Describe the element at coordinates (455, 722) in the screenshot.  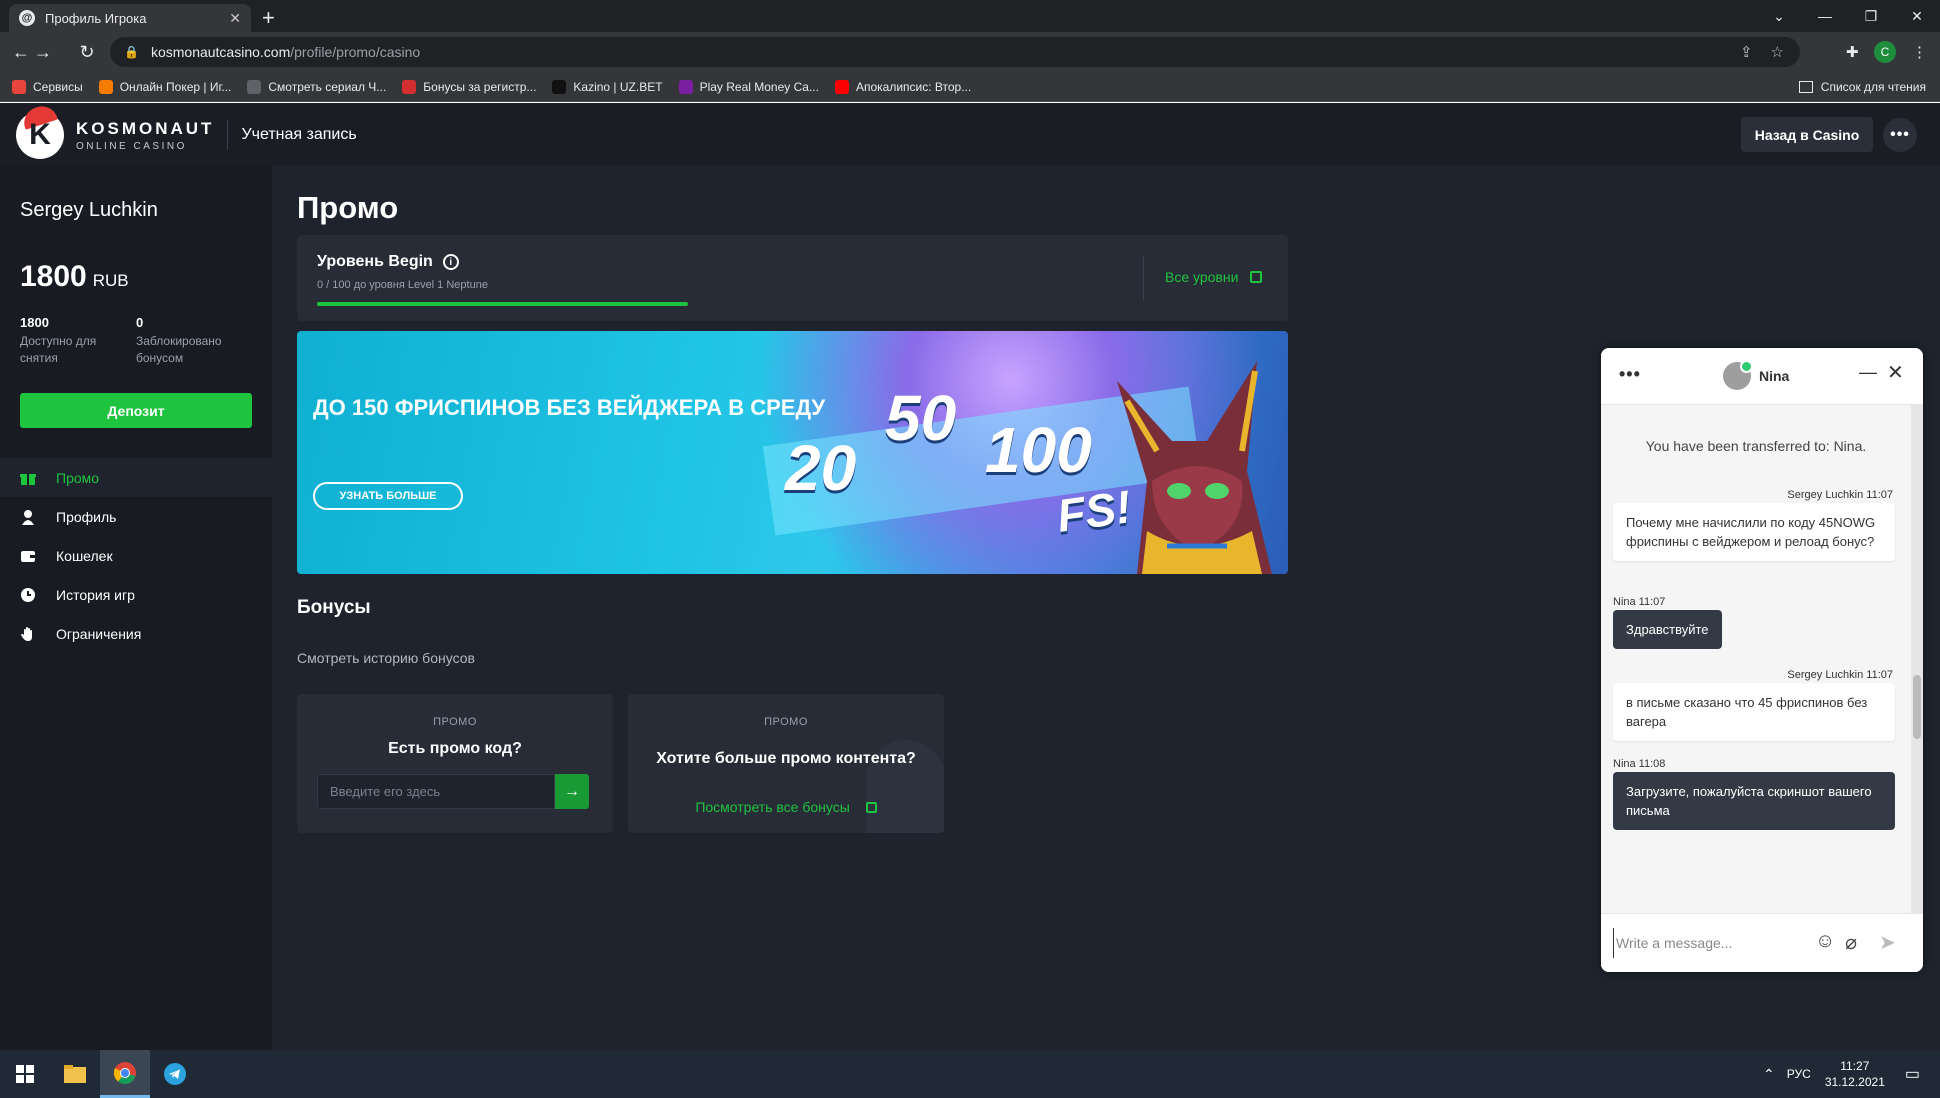
I see `promo-card-label: ПРОМО` at that location.